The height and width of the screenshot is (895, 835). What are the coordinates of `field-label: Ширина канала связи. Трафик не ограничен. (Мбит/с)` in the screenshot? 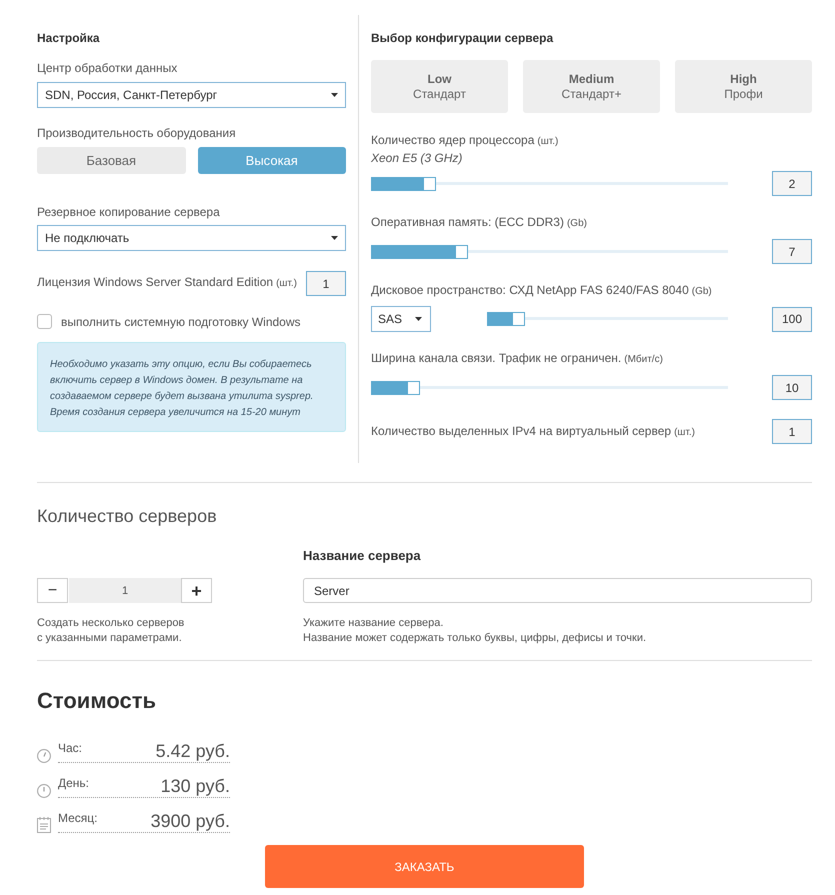 It's located at (517, 358).